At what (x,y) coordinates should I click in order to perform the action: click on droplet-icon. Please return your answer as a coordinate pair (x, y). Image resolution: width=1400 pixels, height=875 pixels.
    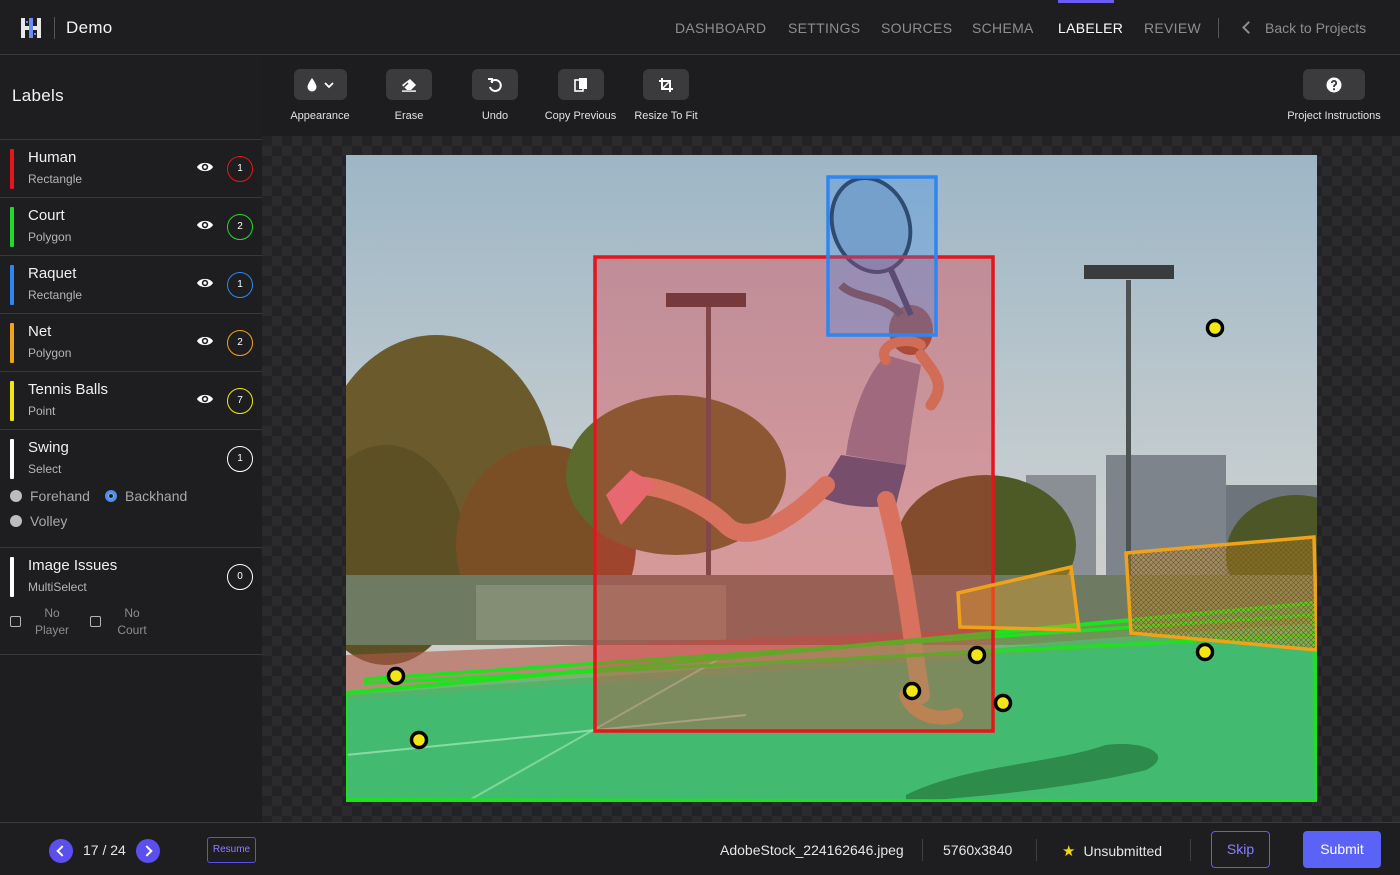
    Looking at the image, I should click on (320, 84).